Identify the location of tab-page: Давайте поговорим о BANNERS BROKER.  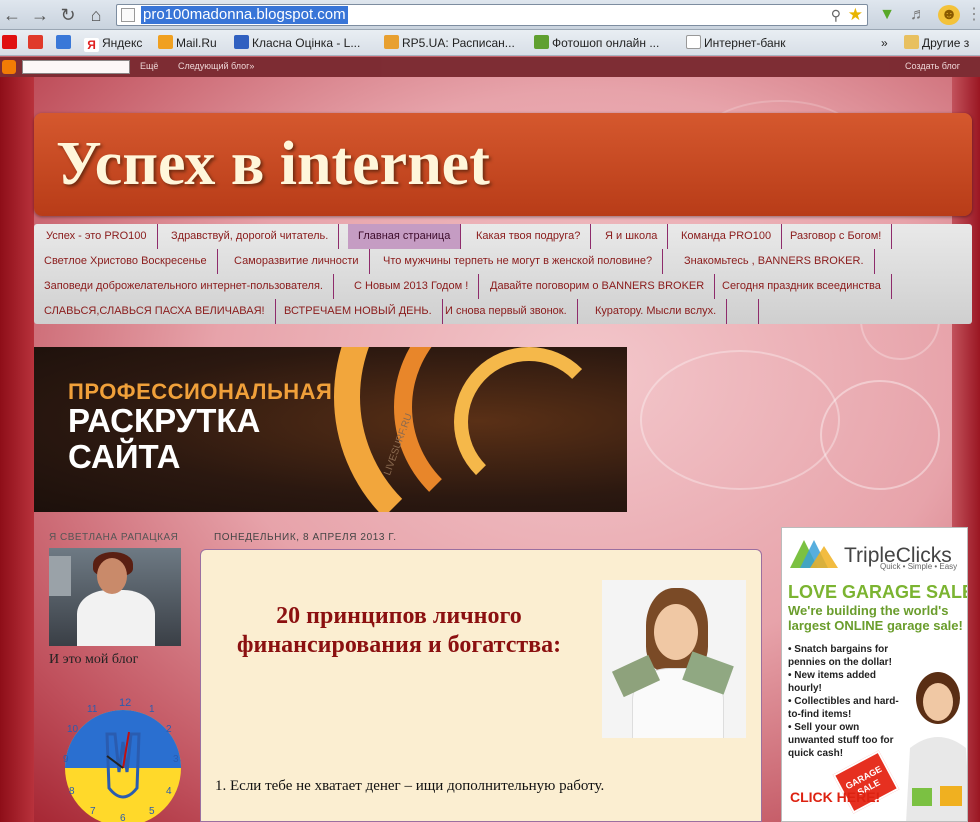
(598, 286).